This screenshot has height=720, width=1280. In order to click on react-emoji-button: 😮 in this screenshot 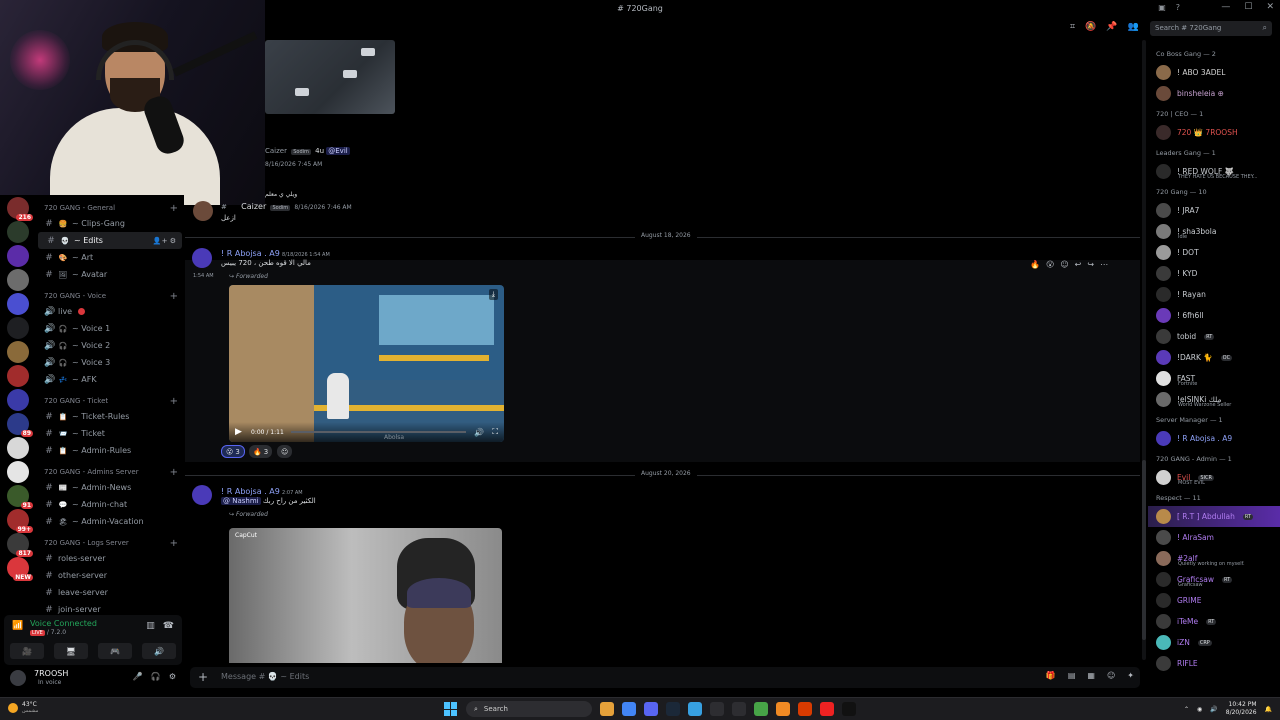, I will do `click(1050, 264)`.